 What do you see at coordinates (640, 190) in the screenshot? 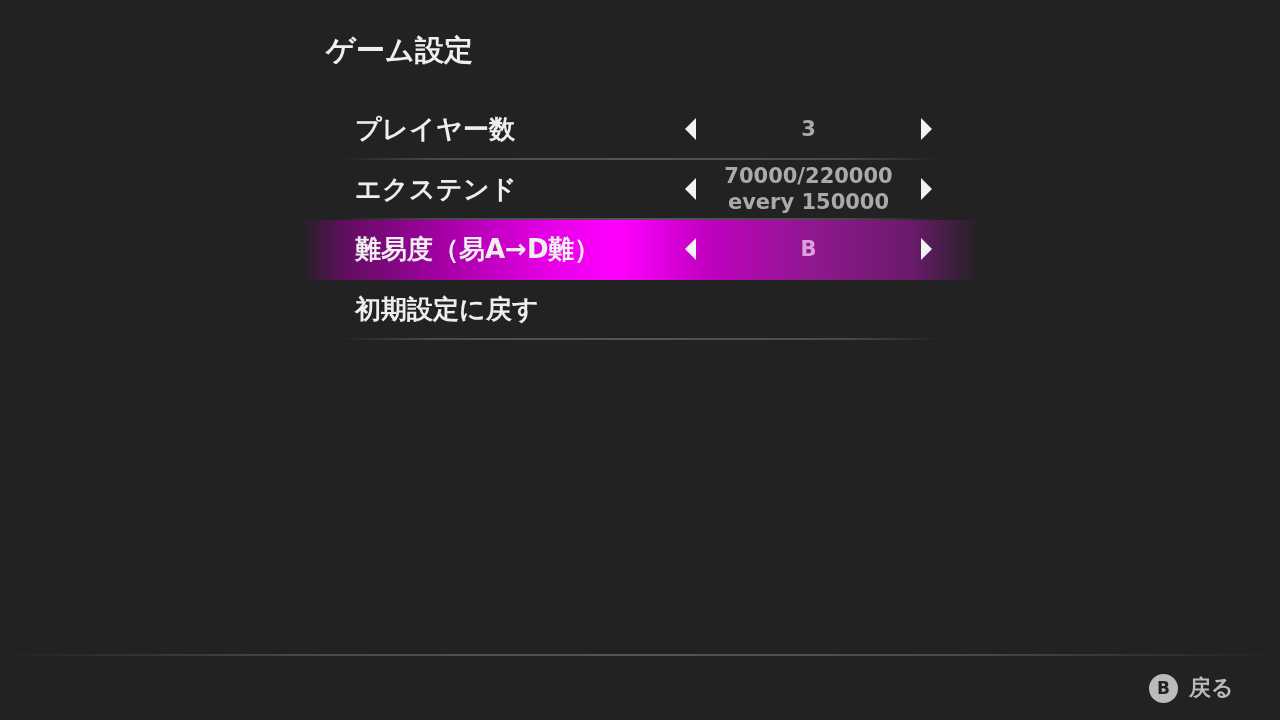
I see `setting-row: エクステンド 70000/220000 every 150000` at bounding box center [640, 190].